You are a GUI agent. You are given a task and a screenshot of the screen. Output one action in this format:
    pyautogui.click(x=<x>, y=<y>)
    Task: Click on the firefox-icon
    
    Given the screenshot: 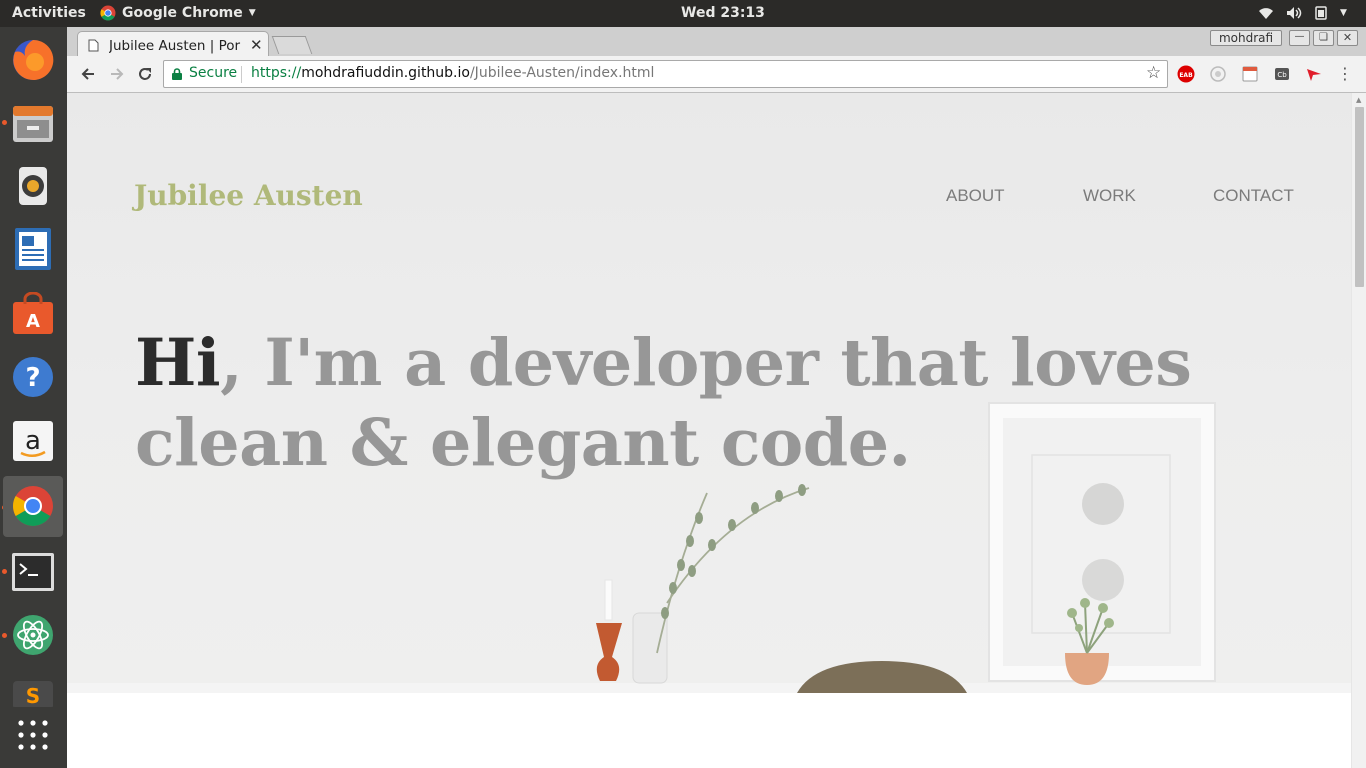 What is the action you would take?
    pyautogui.click(x=33, y=59)
    